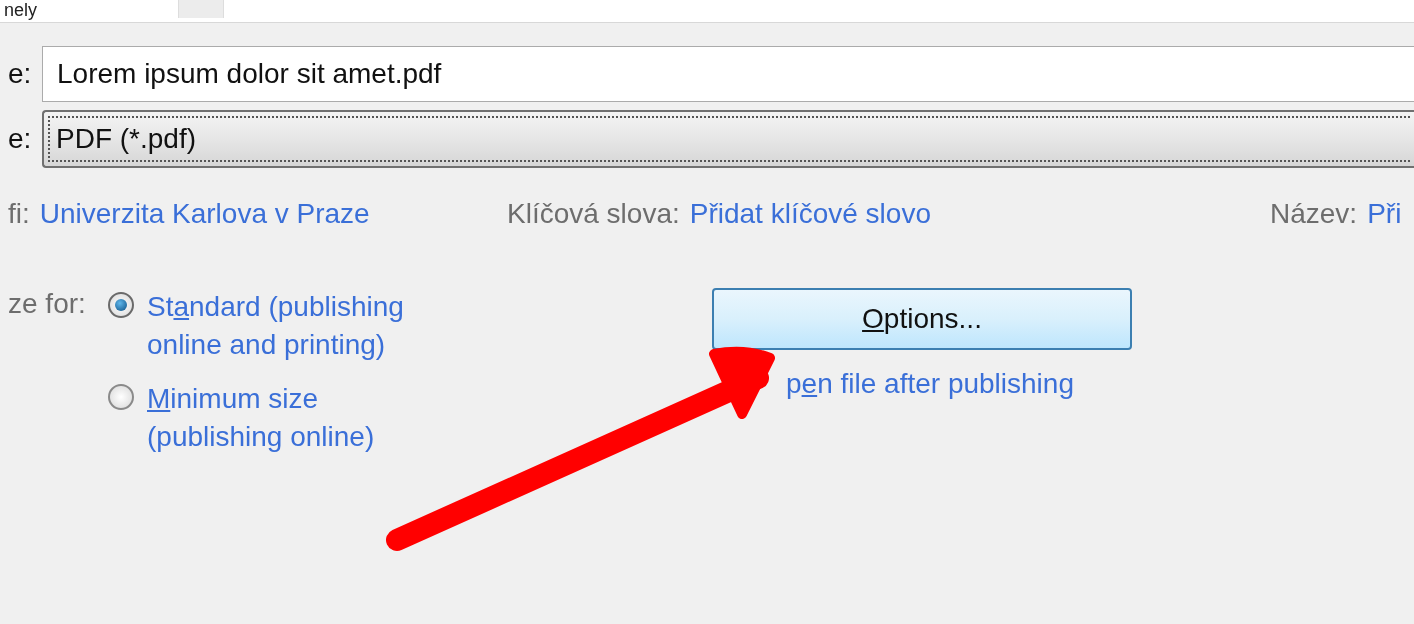 This screenshot has width=1414, height=624. What do you see at coordinates (20, 139) in the screenshot?
I see `file-type-label: e:` at bounding box center [20, 139].